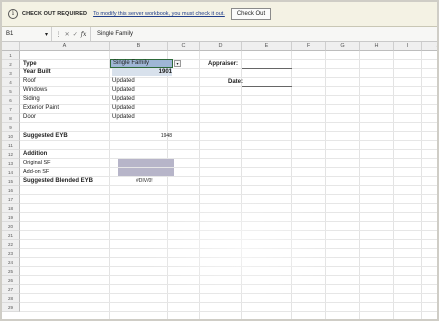 The height and width of the screenshot is (321, 439). Describe the element at coordinates (11, 172) in the screenshot. I see `row-header-14: 14` at that location.